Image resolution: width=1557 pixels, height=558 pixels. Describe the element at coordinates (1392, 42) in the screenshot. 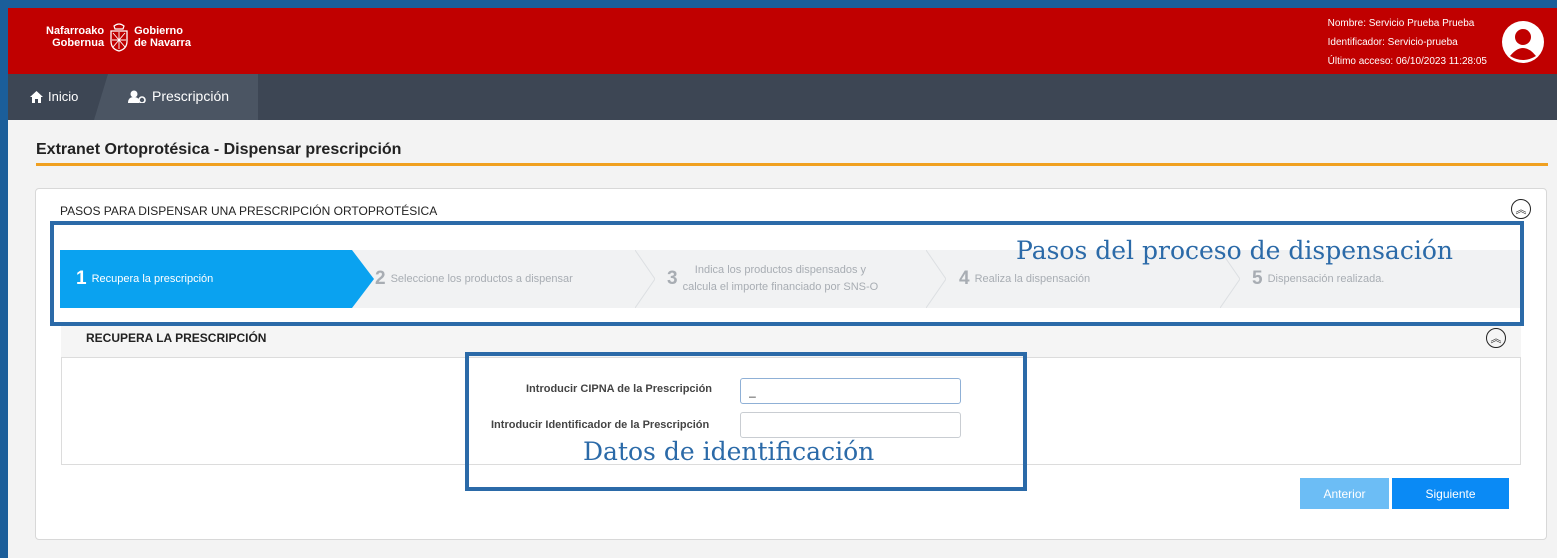

I see `user-identifier: Identificador: Servicio-prueba` at that location.